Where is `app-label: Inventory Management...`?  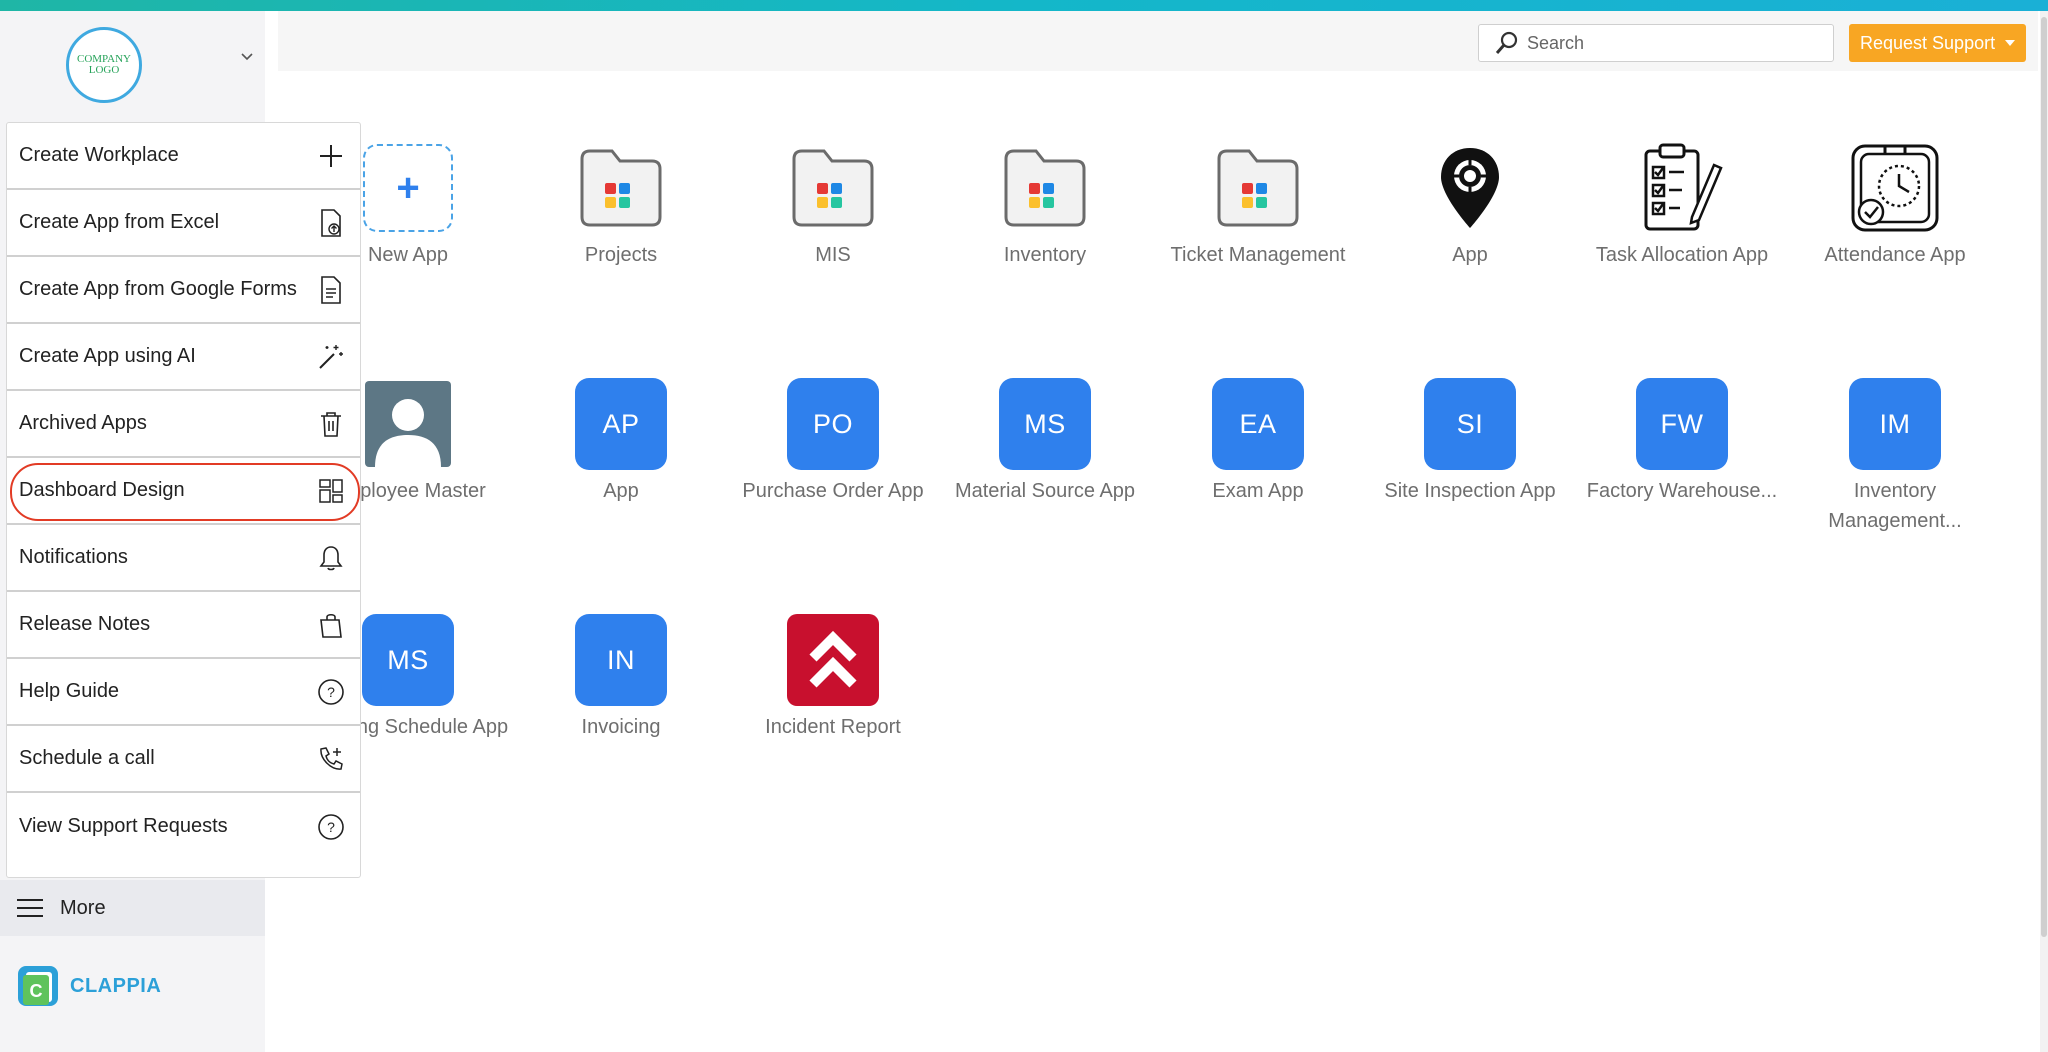
app-label: Inventory Management... is located at coordinates (1895, 506).